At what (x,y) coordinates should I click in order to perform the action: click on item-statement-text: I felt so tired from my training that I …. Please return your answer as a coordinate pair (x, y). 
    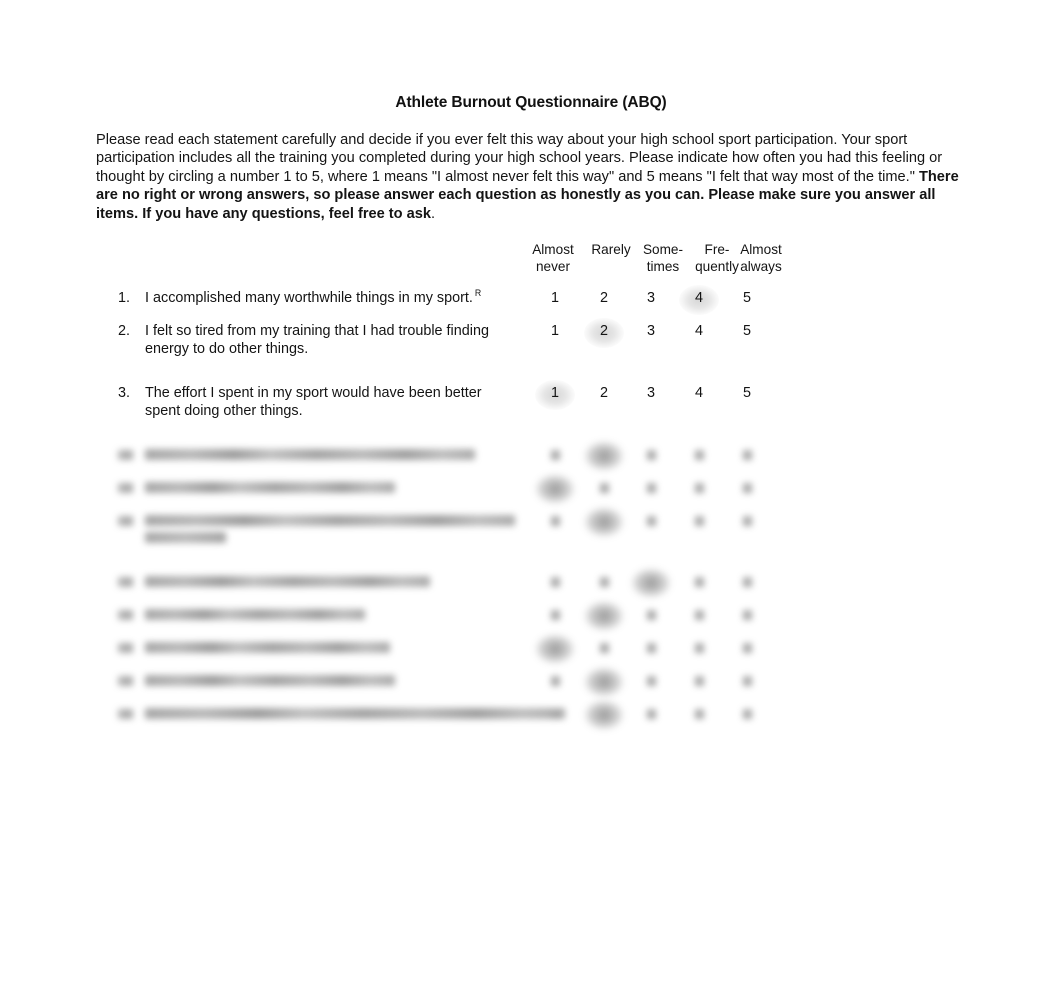
    Looking at the image, I should click on (317, 340).